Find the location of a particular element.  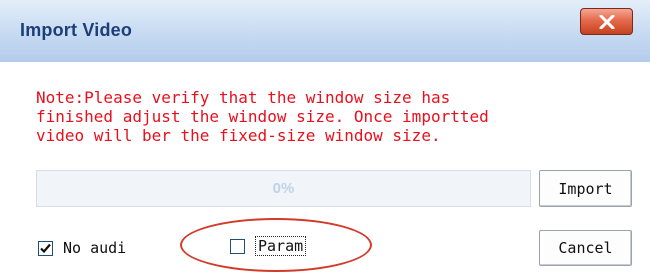

import-button: Import is located at coordinates (585, 188).